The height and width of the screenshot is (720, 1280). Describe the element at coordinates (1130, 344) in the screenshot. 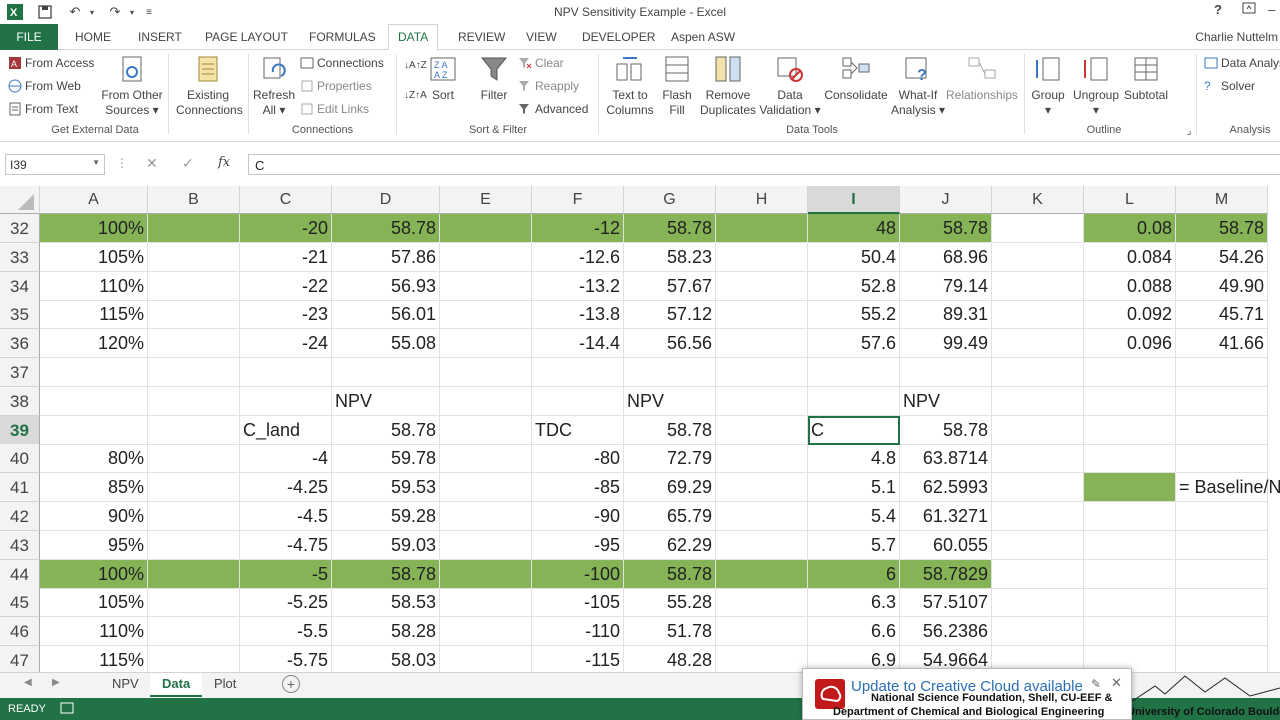

I see `cell-l36: 0.096` at that location.